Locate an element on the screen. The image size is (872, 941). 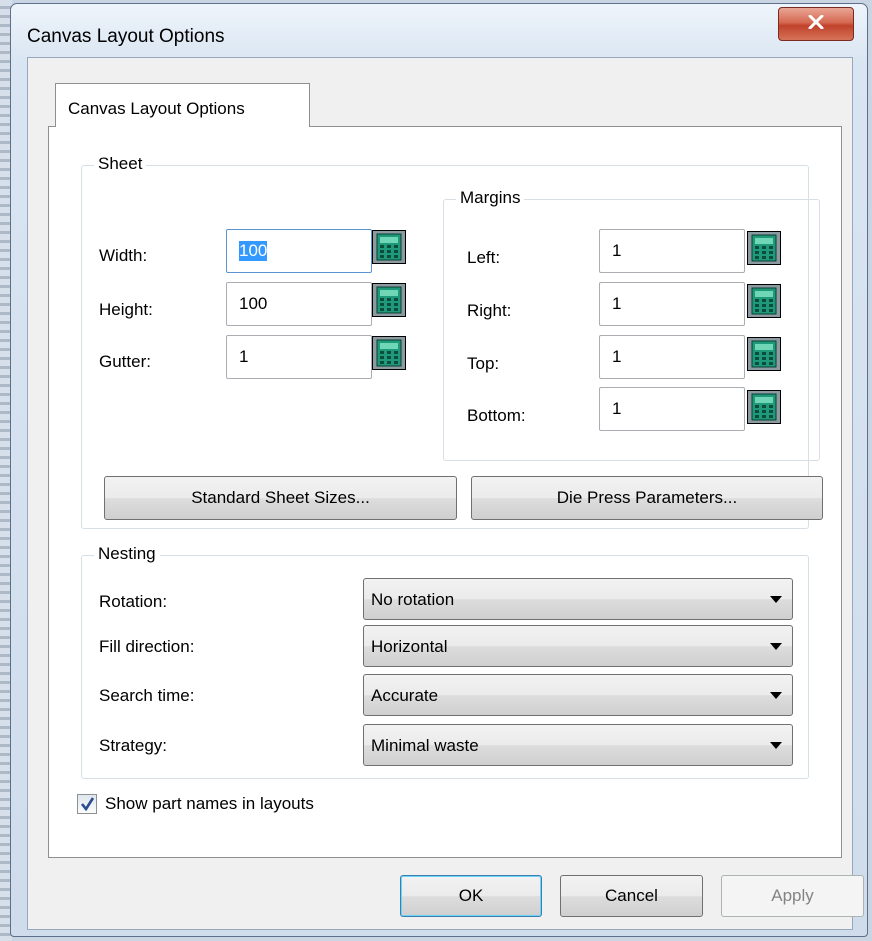
cancel-button: Cancel is located at coordinates (631, 896).